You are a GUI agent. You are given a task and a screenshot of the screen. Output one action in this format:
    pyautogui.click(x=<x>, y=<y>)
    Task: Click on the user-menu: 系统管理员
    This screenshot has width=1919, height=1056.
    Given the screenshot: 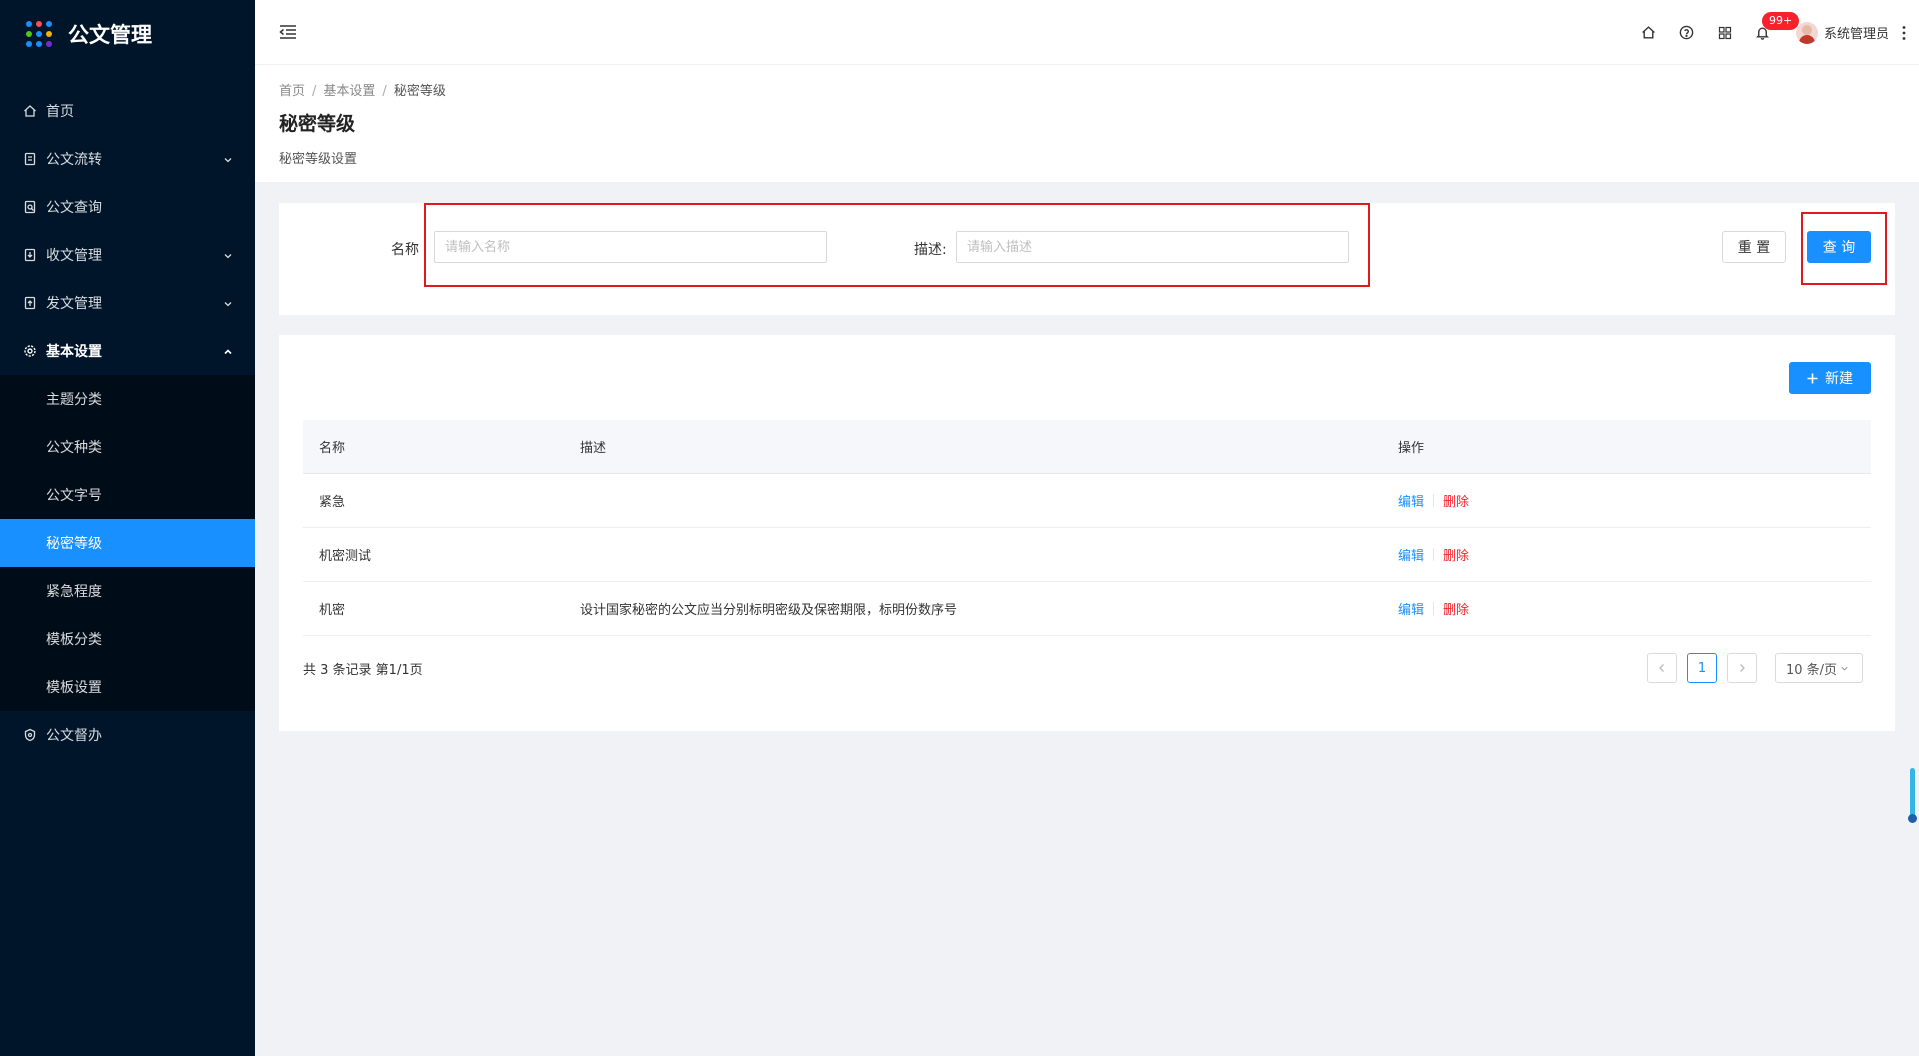 What is the action you would take?
    pyautogui.click(x=1842, y=32)
    